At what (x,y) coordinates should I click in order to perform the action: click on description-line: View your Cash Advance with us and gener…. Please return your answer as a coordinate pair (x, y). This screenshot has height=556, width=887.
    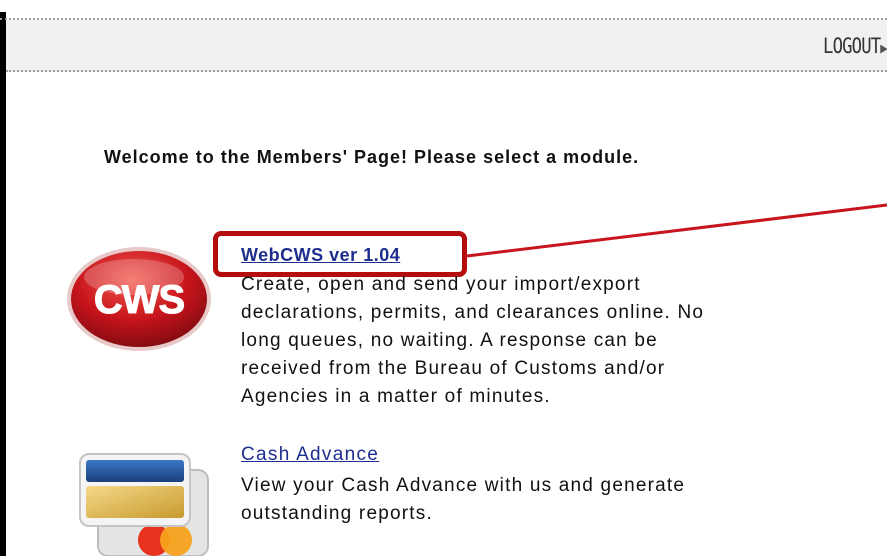
    Looking at the image, I should click on (463, 485).